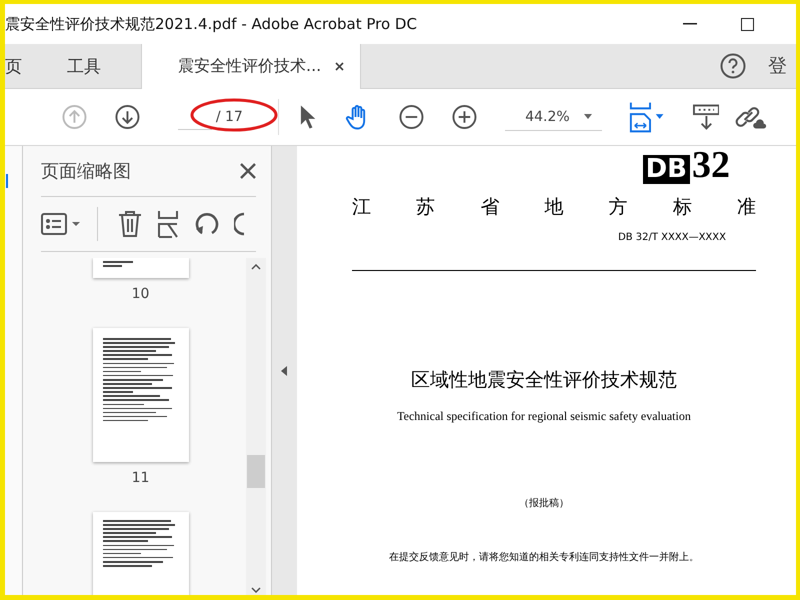  I want to click on page-number-label: 11, so click(141, 478).